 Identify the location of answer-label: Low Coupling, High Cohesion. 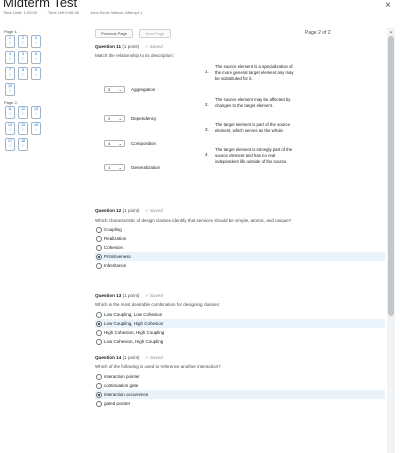
(134, 323).